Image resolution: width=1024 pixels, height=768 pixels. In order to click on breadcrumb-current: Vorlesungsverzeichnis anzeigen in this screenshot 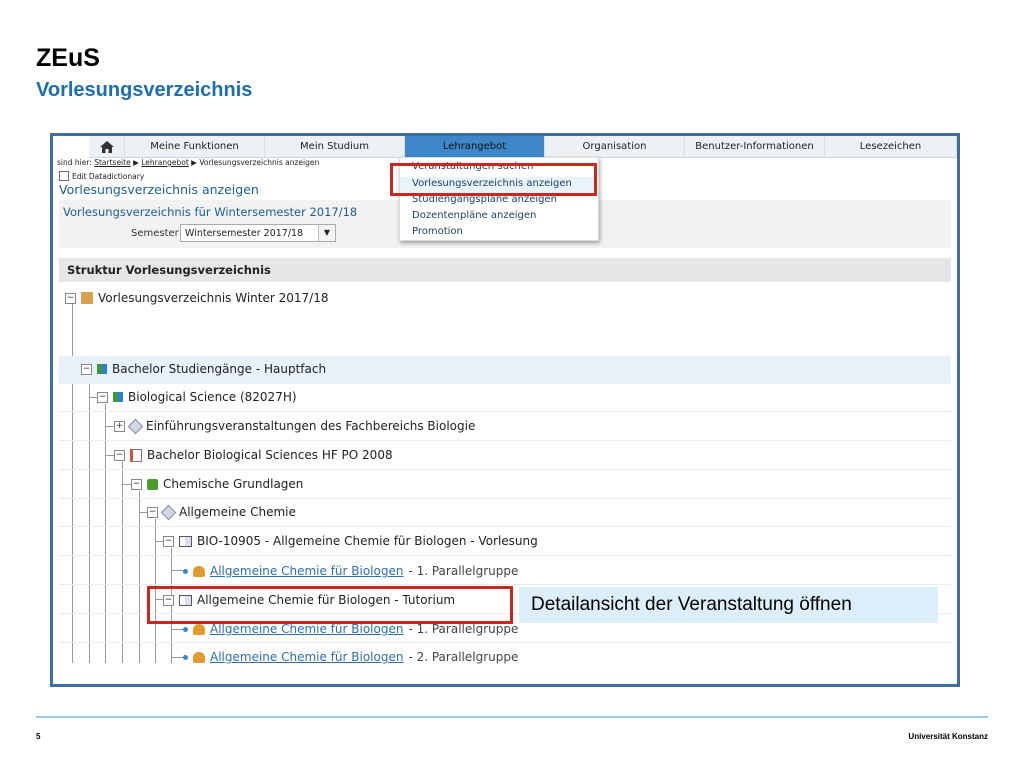, I will do `click(259, 162)`.